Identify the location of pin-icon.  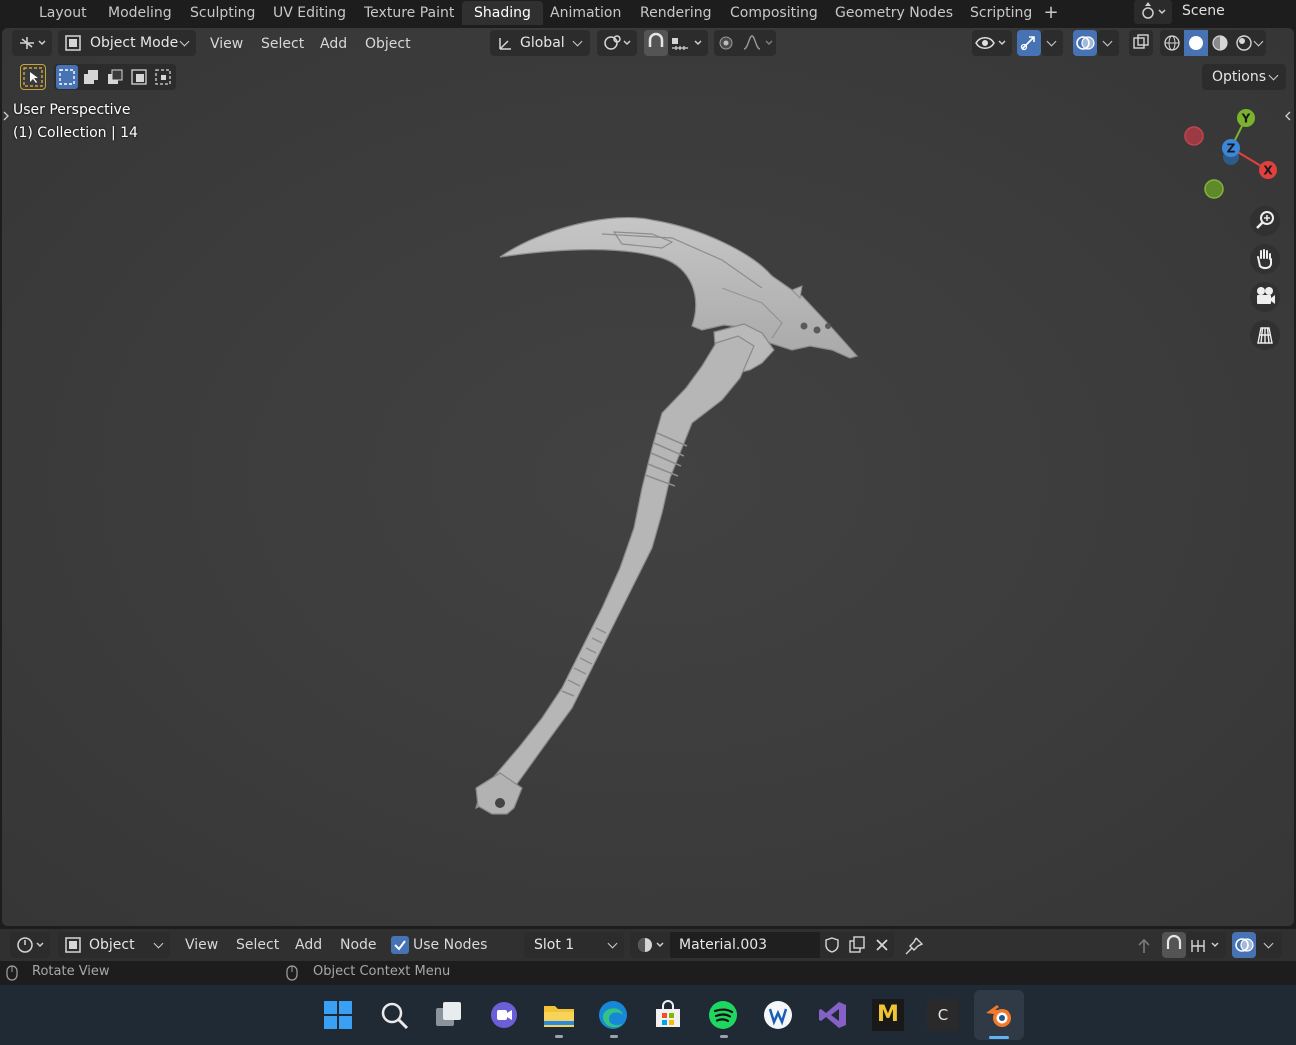
(914, 946).